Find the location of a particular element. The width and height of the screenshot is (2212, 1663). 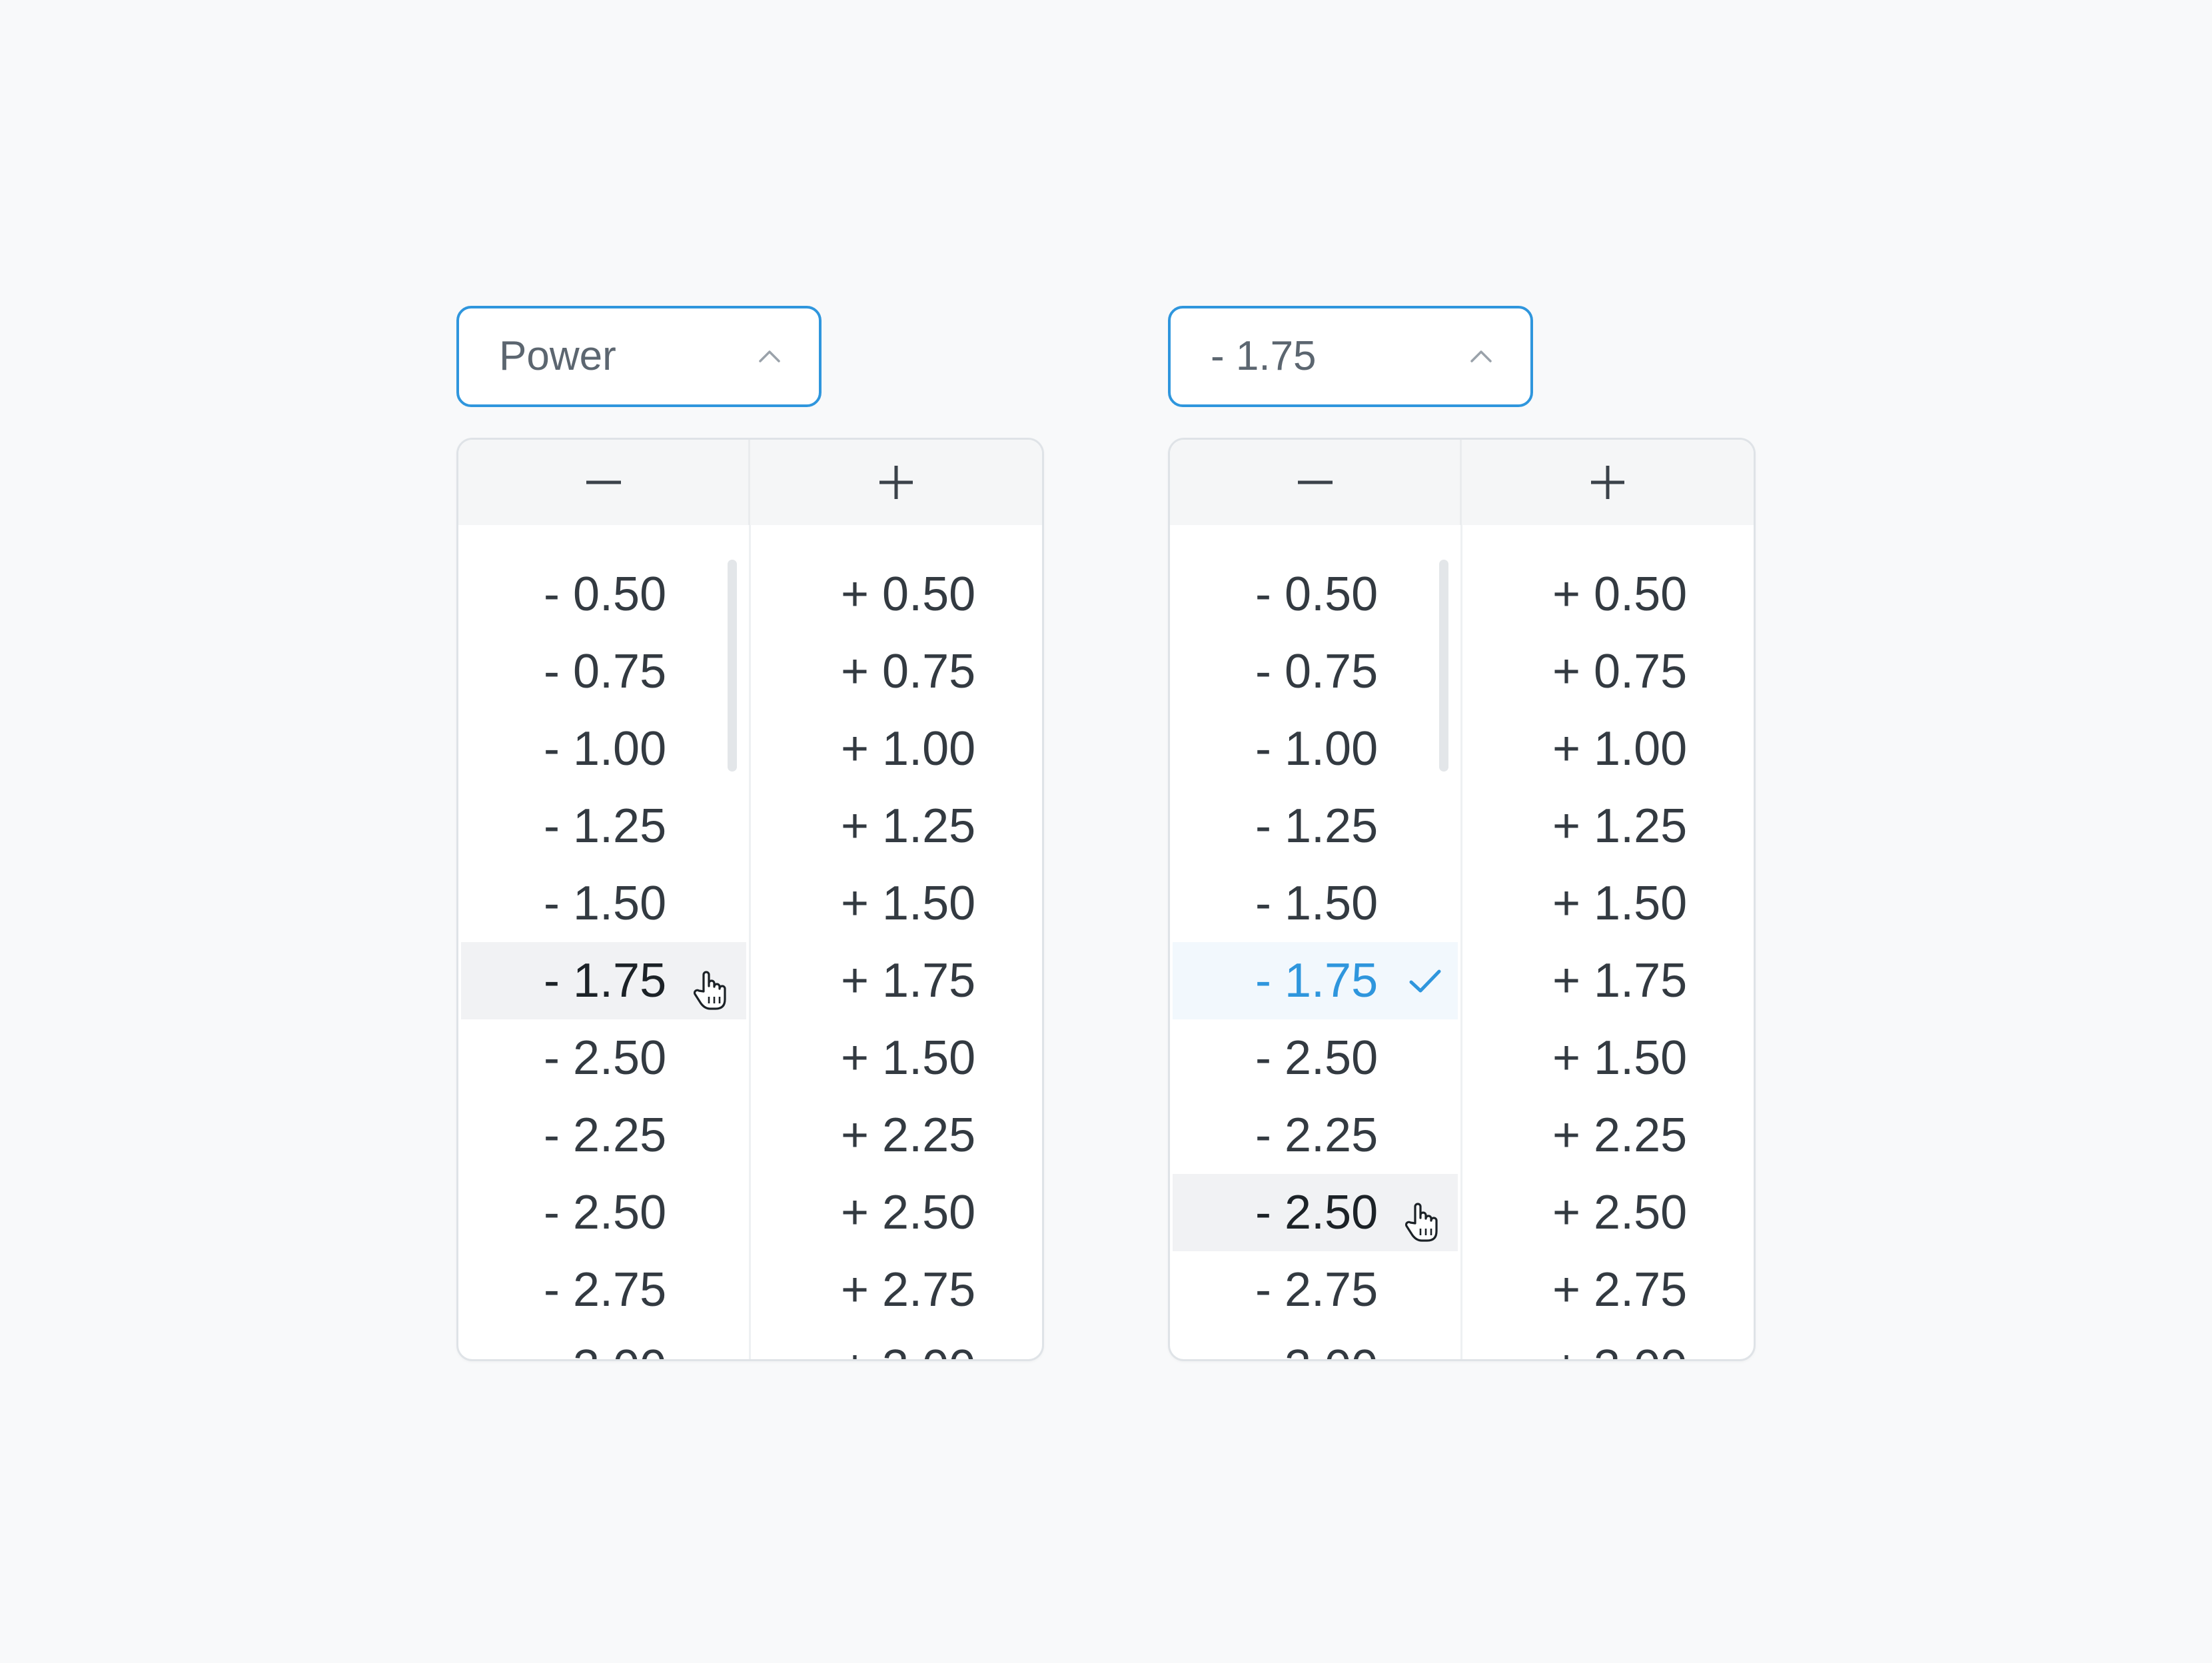

power-select: Power is located at coordinates (639, 357).